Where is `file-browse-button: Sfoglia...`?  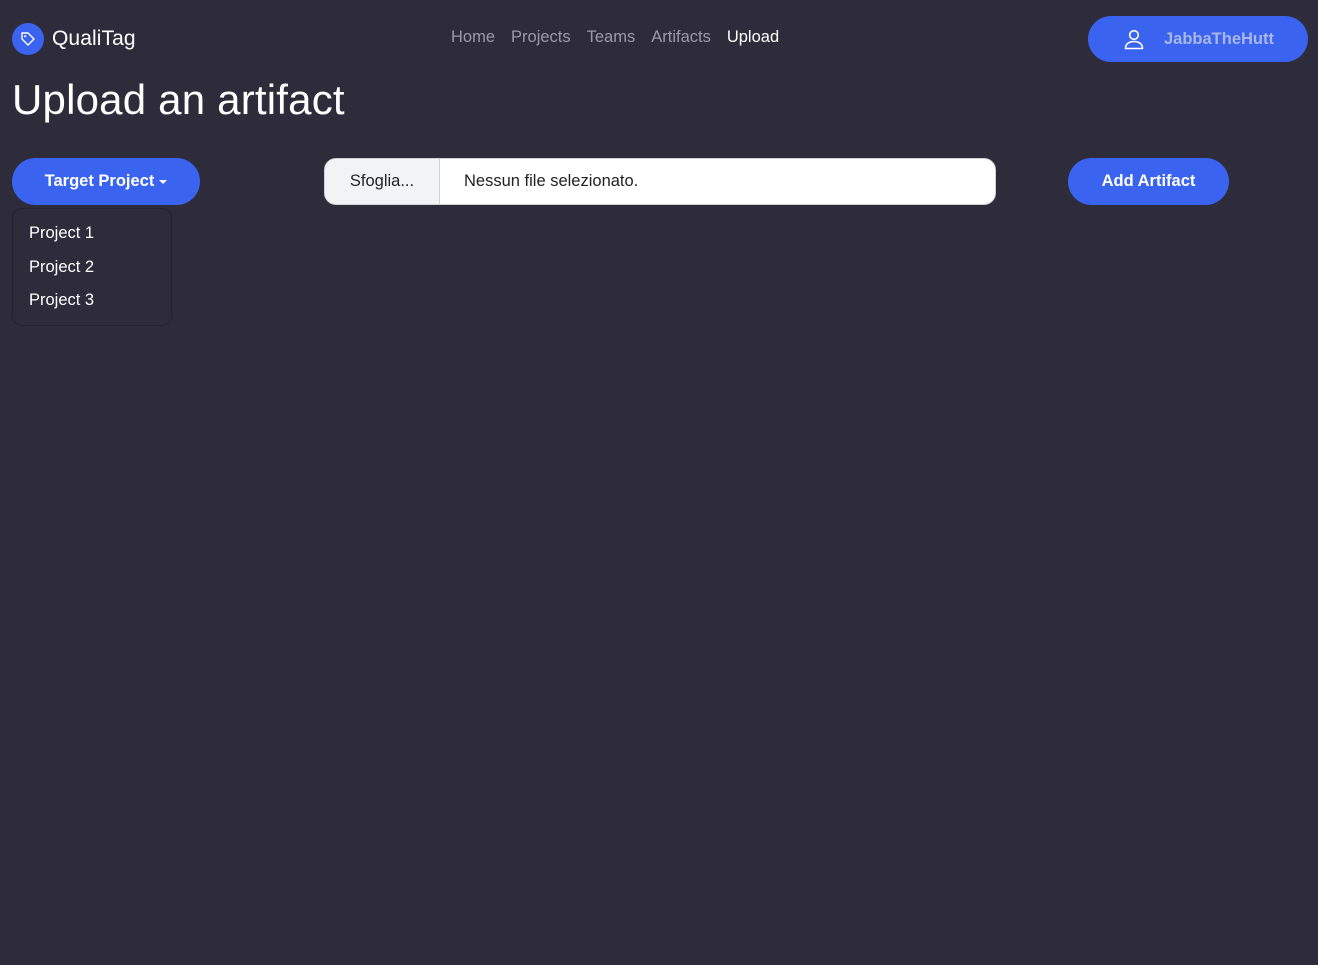
file-browse-button: Sfoglia... is located at coordinates (382, 181).